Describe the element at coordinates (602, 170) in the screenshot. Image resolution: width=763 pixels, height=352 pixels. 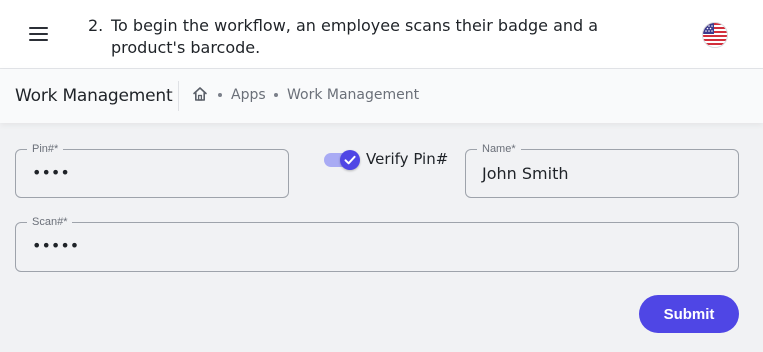
I see `name-field: Name* John Smith` at that location.